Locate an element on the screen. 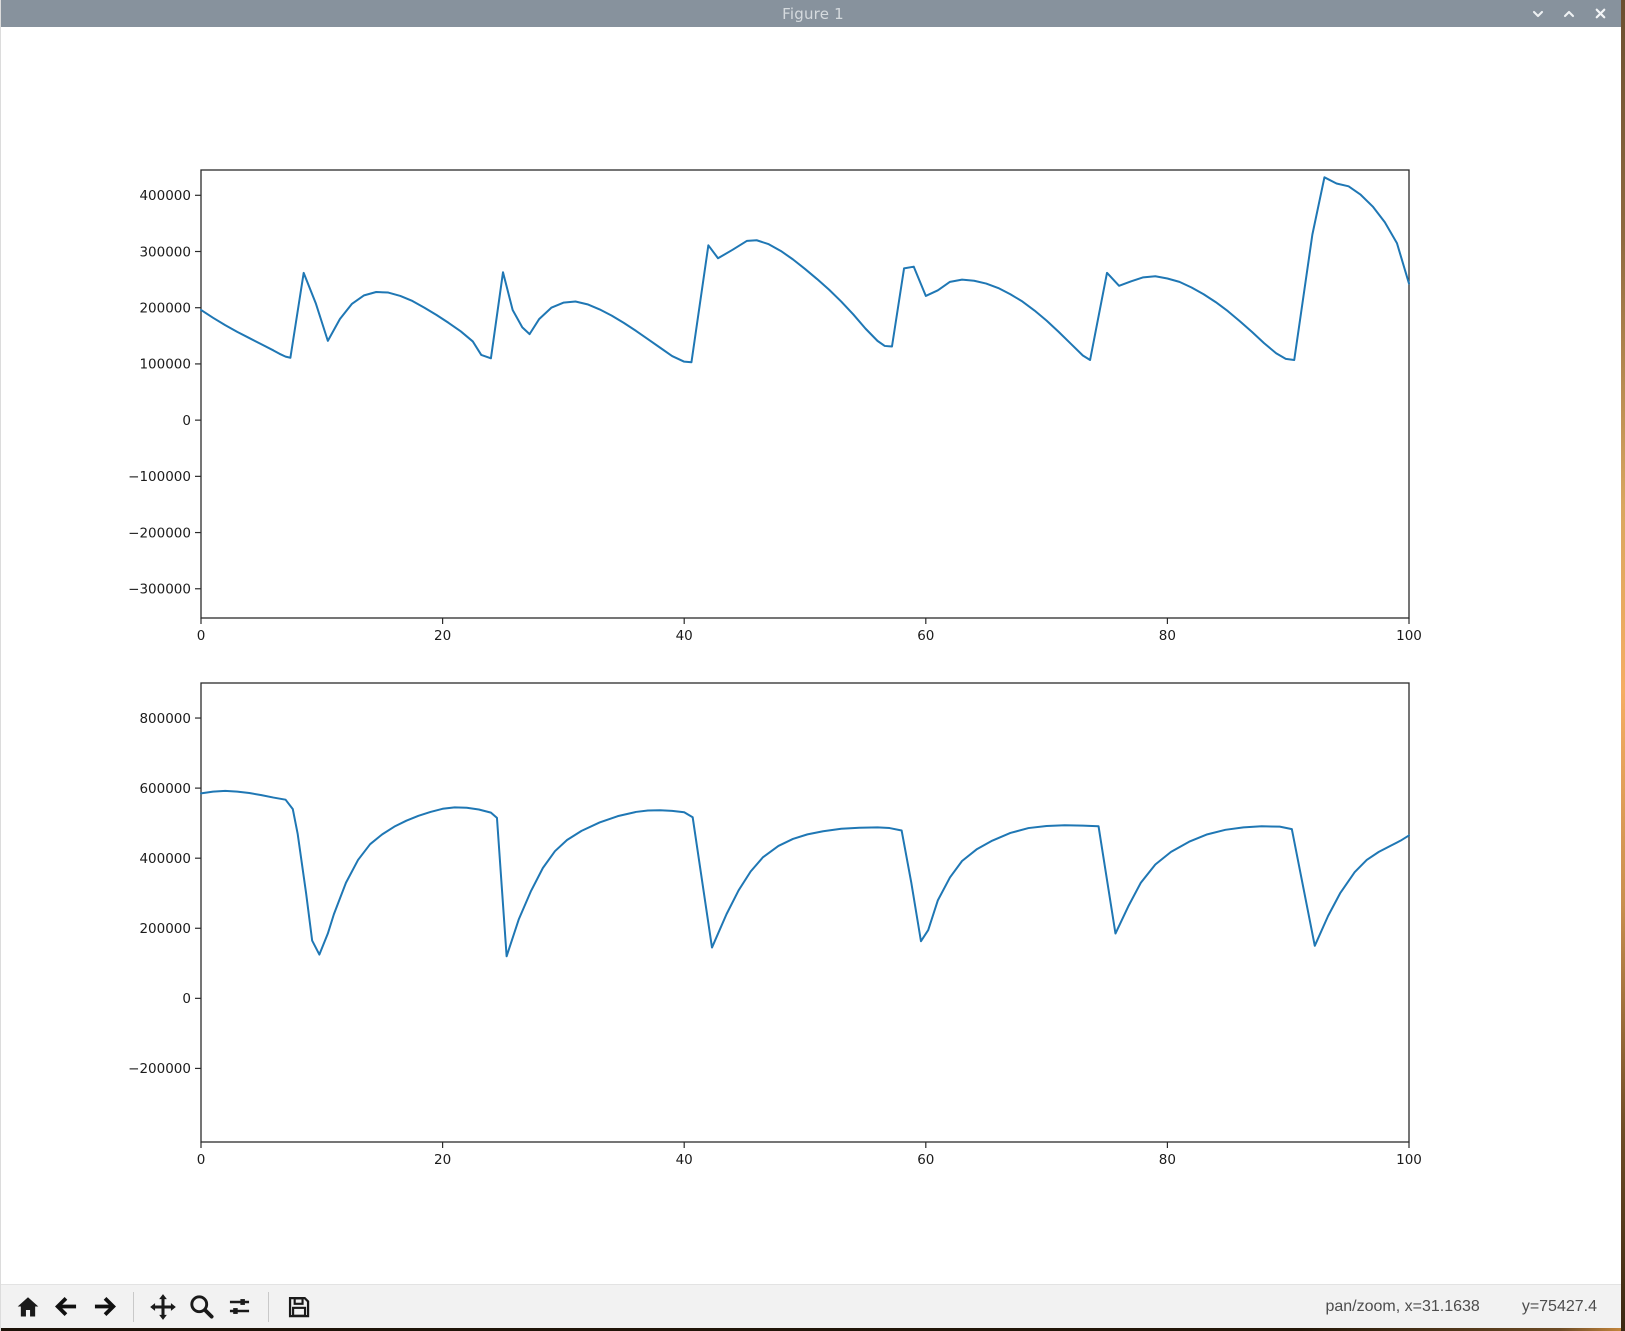 The height and width of the screenshot is (1331, 1625). status-mode-x: pan/zoom, x=31.1638 is located at coordinates (1402, 1306).